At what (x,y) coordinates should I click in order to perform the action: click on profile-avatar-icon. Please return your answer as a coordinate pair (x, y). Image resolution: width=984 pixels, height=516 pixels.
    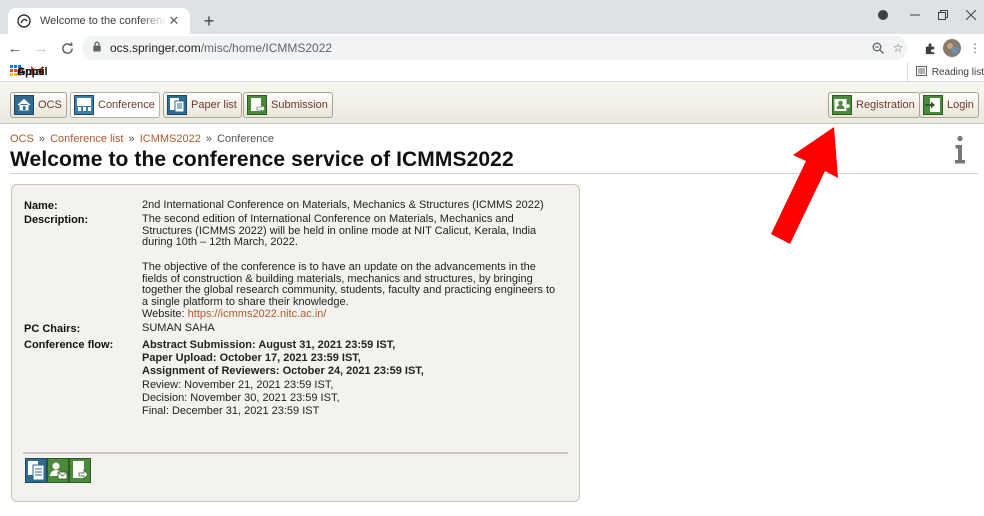
    Looking at the image, I should click on (952, 48).